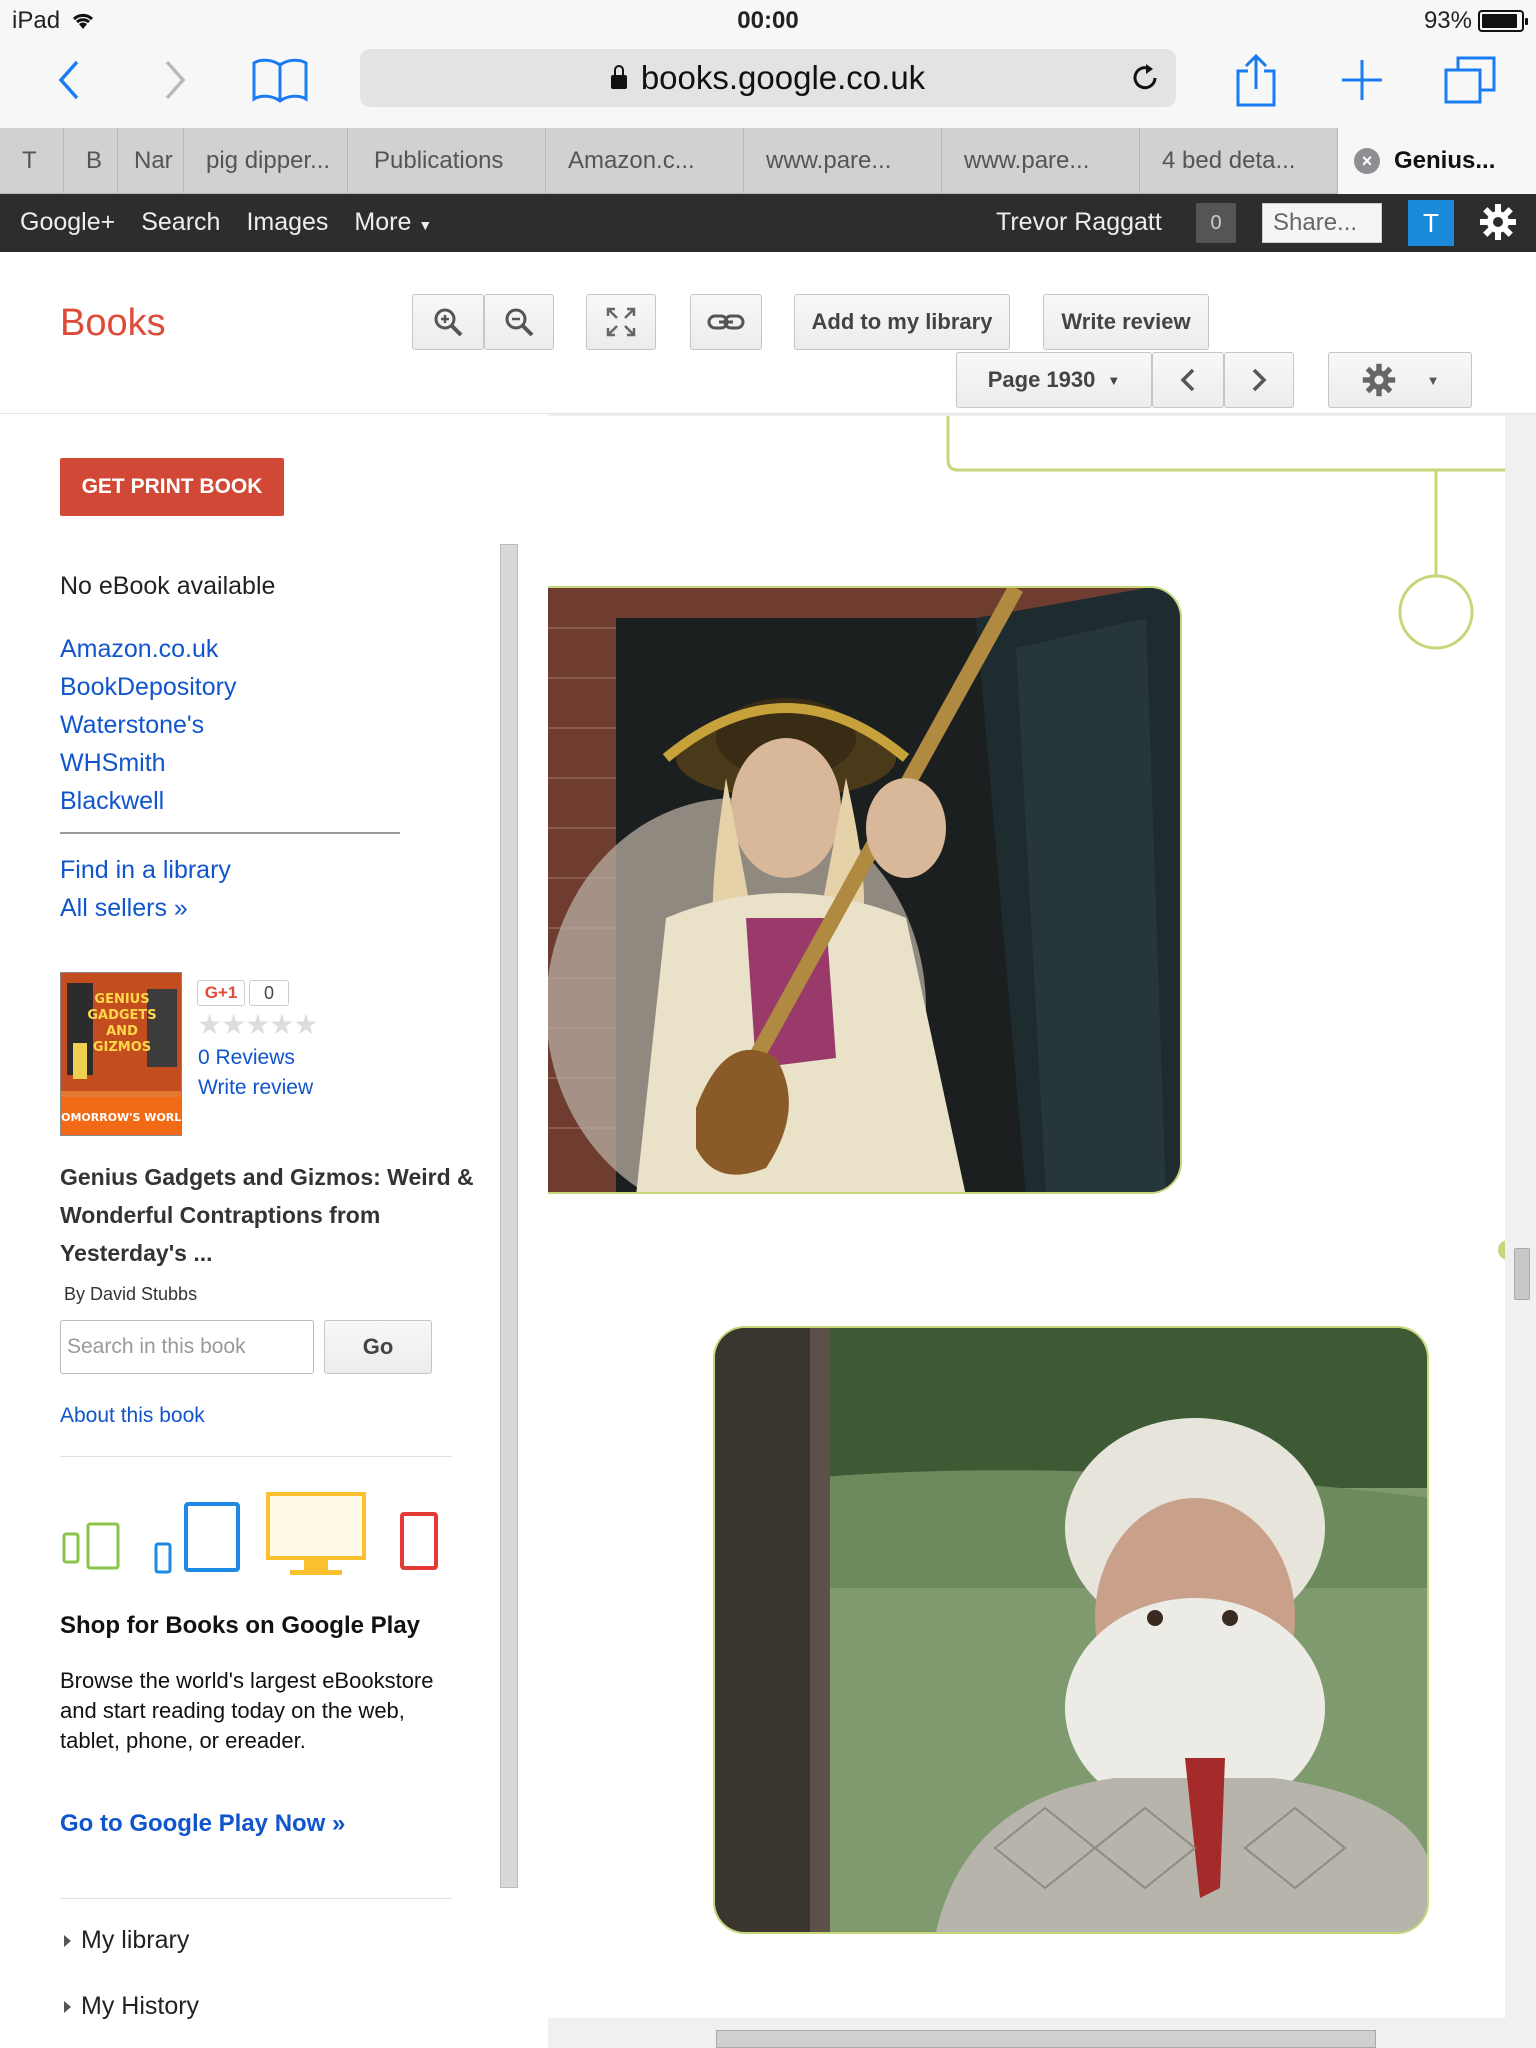  Describe the element at coordinates (255, 1088) in the screenshot. I see `write-review-link: Write review` at that location.